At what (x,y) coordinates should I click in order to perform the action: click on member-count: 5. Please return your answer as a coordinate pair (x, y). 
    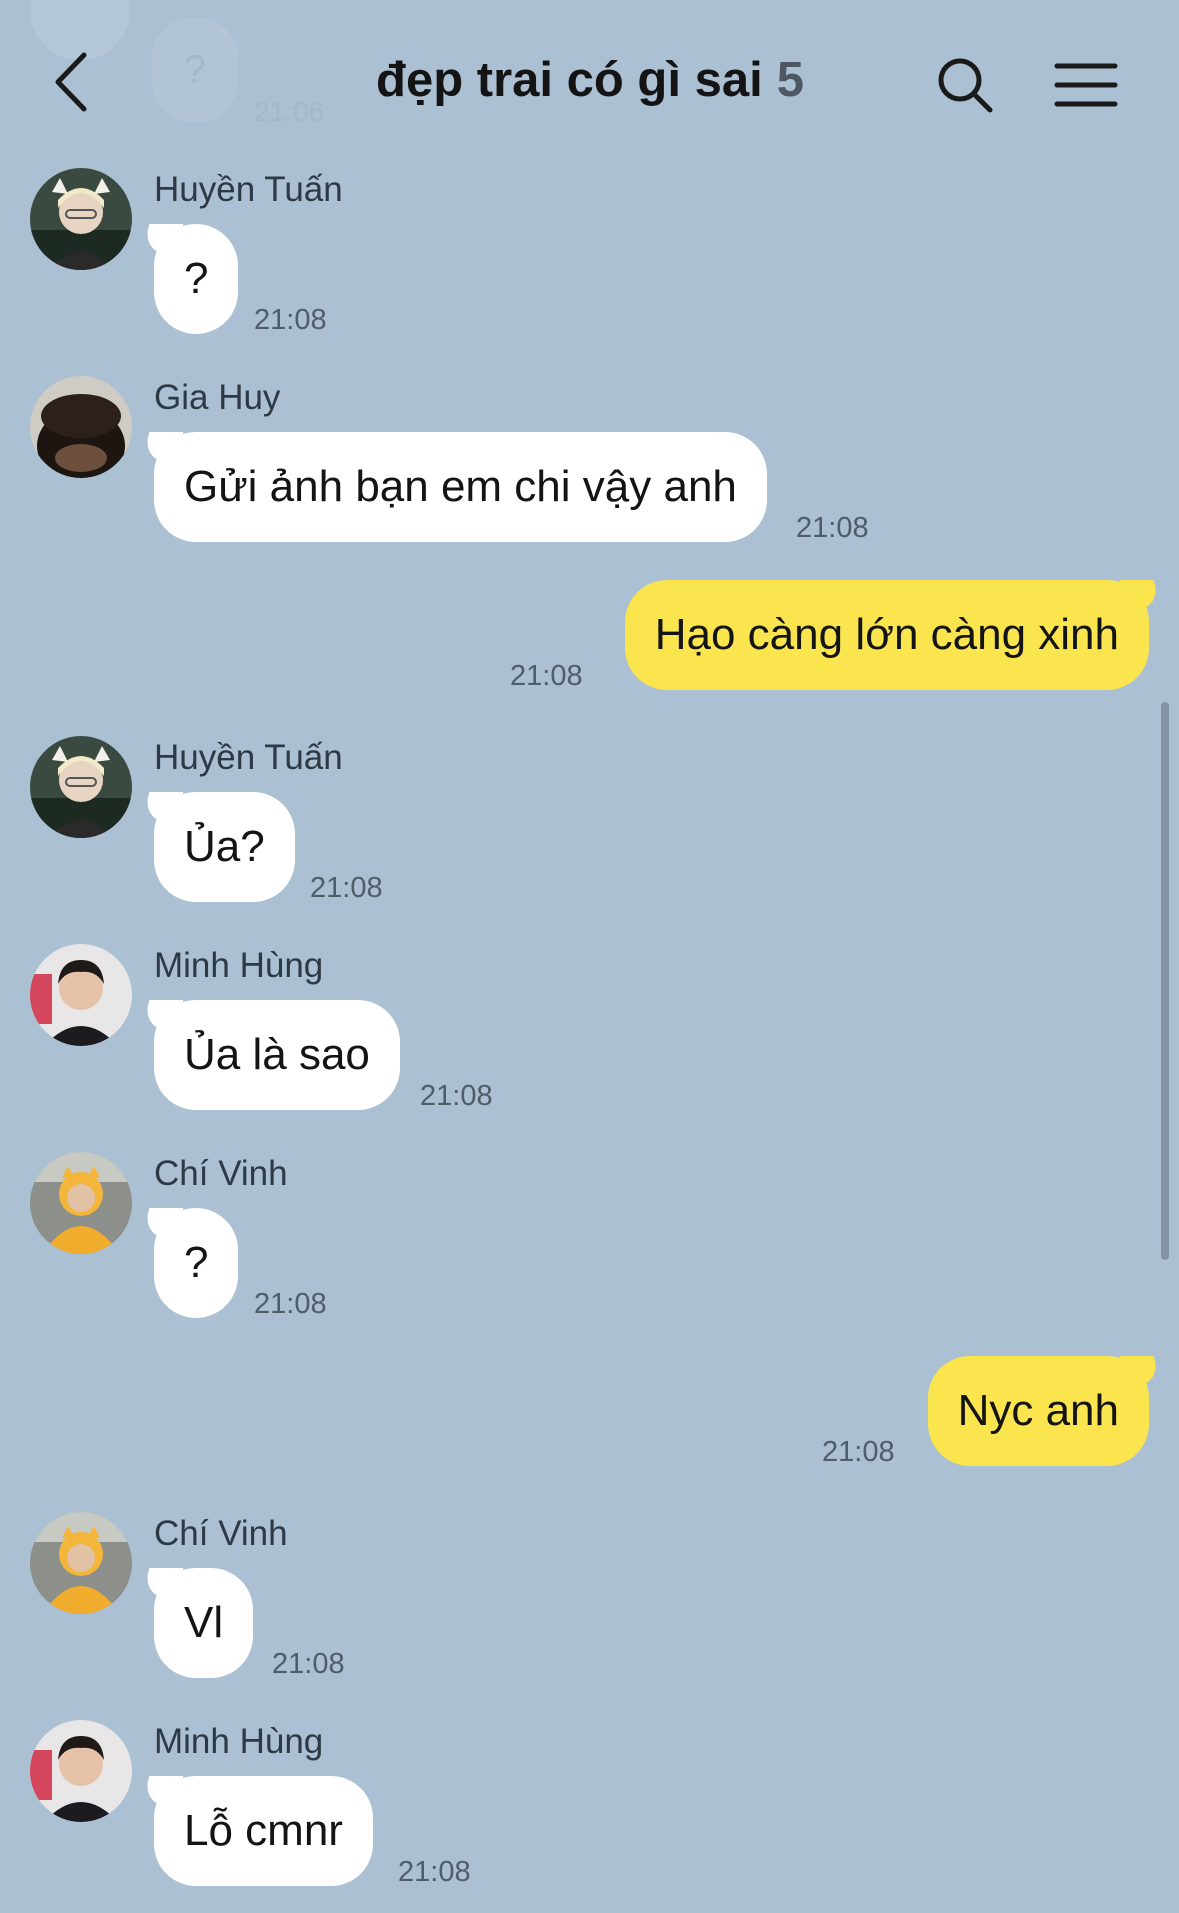
    Looking at the image, I should click on (790, 80).